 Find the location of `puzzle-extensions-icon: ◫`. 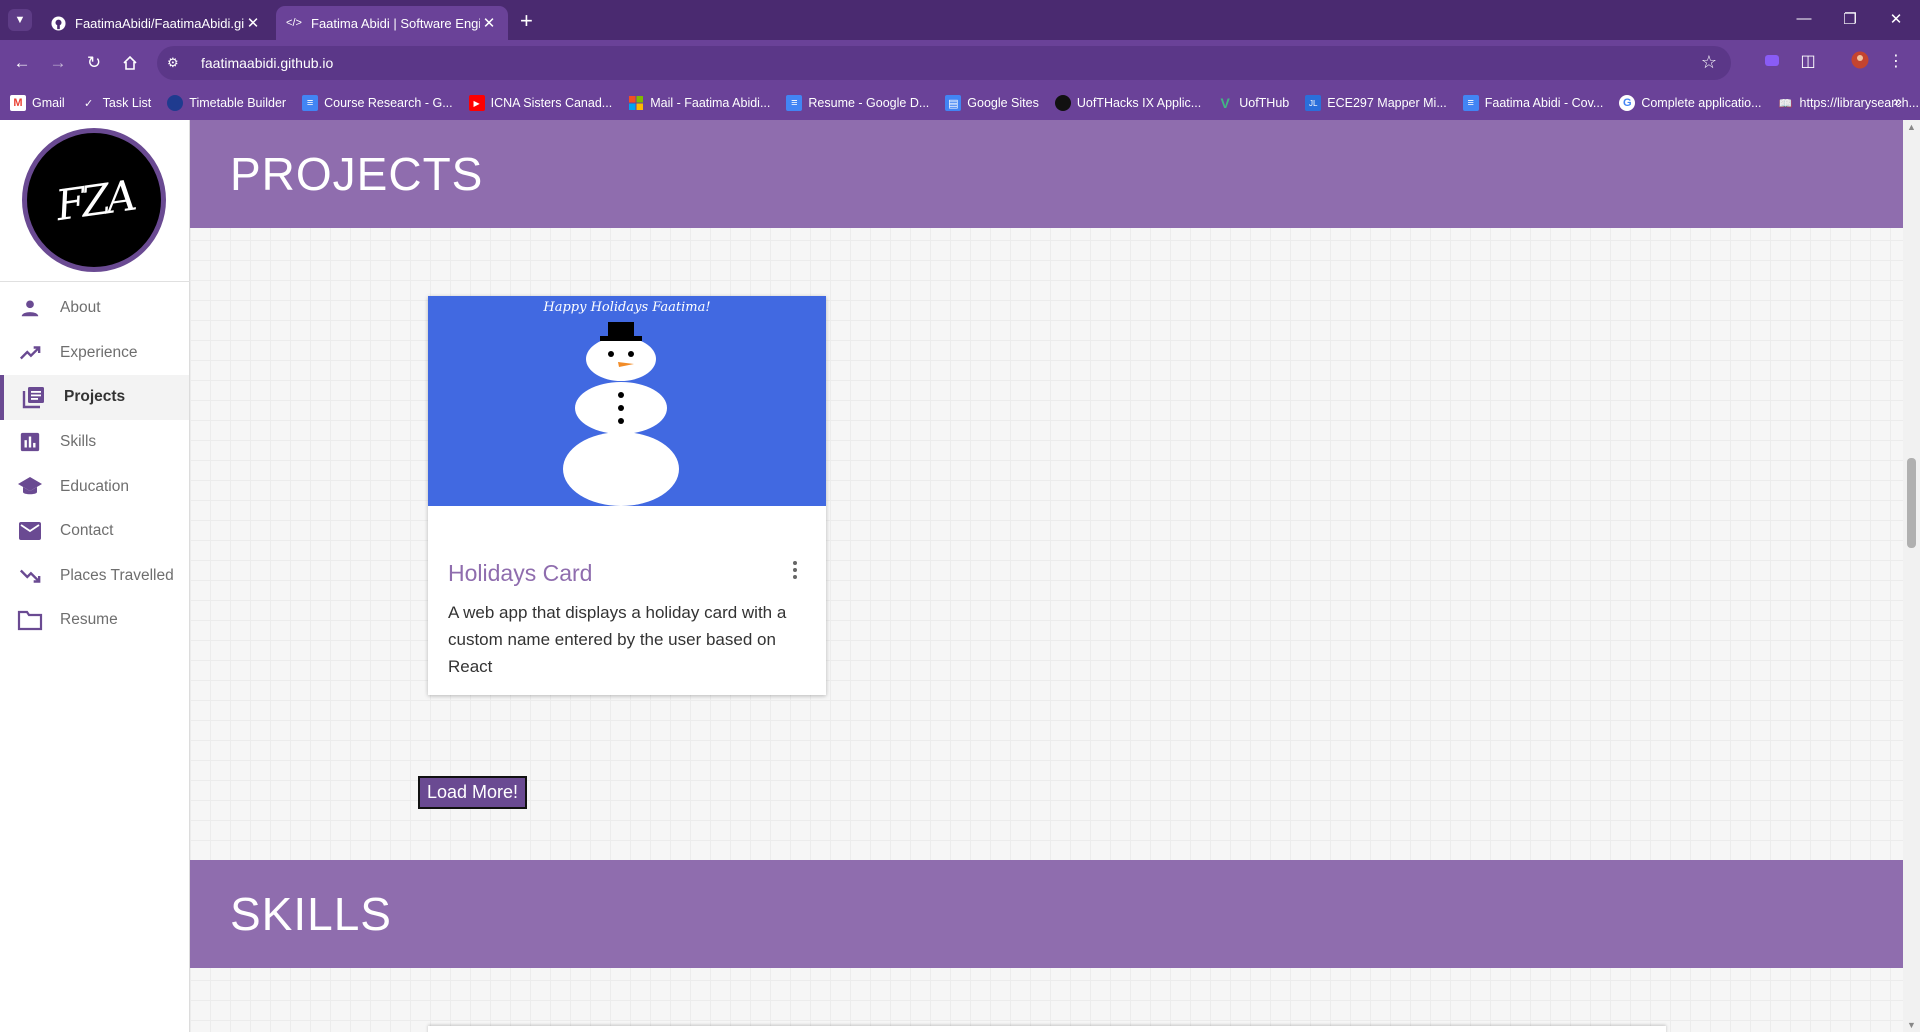

puzzle-extensions-icon: ◫ is located at coordinates (1808, 61).